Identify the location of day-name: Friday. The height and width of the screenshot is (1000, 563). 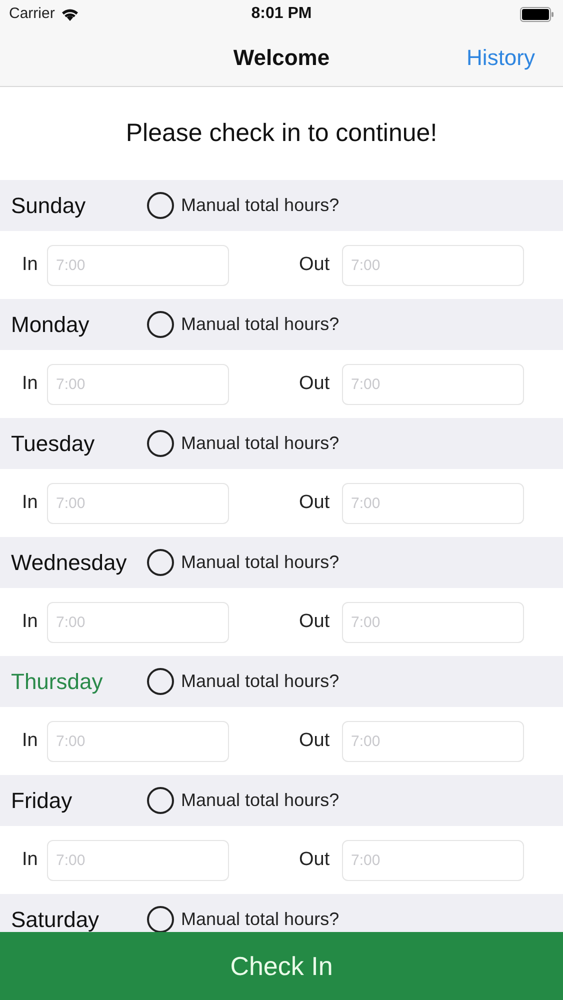
(42, 801).